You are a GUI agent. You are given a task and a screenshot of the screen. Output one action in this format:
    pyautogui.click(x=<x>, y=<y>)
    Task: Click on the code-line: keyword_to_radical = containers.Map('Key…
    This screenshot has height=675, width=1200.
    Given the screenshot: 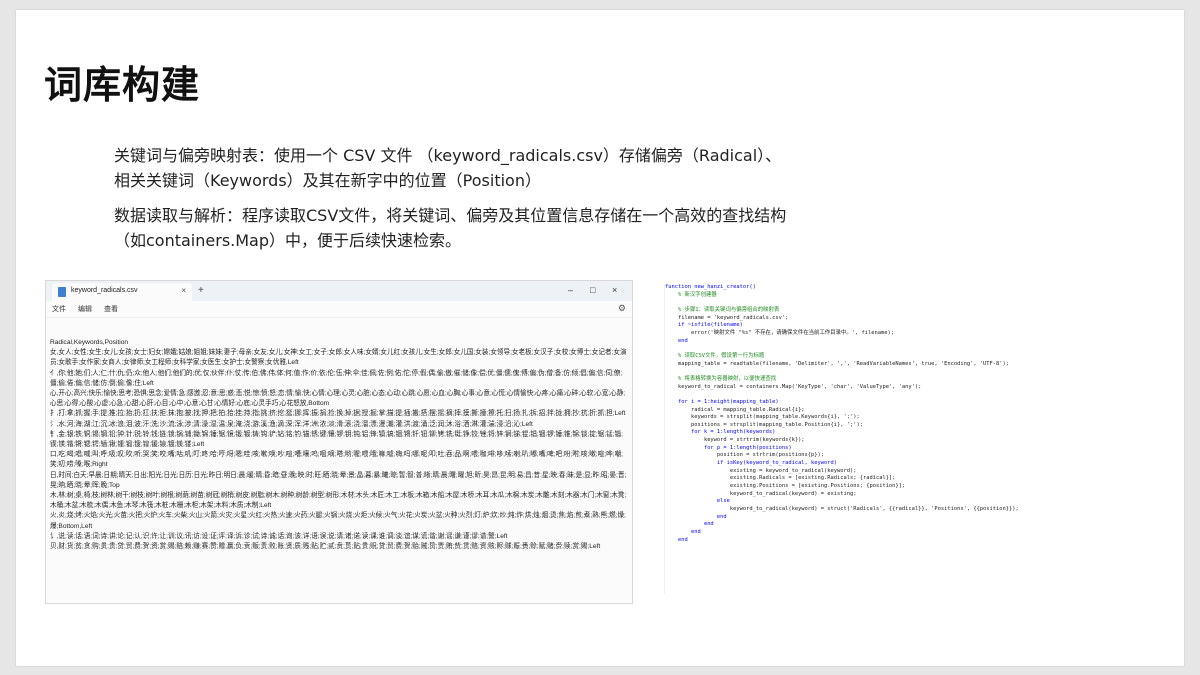 What is the action you would take?
    pyautogui.click(x=793, y=386)
    